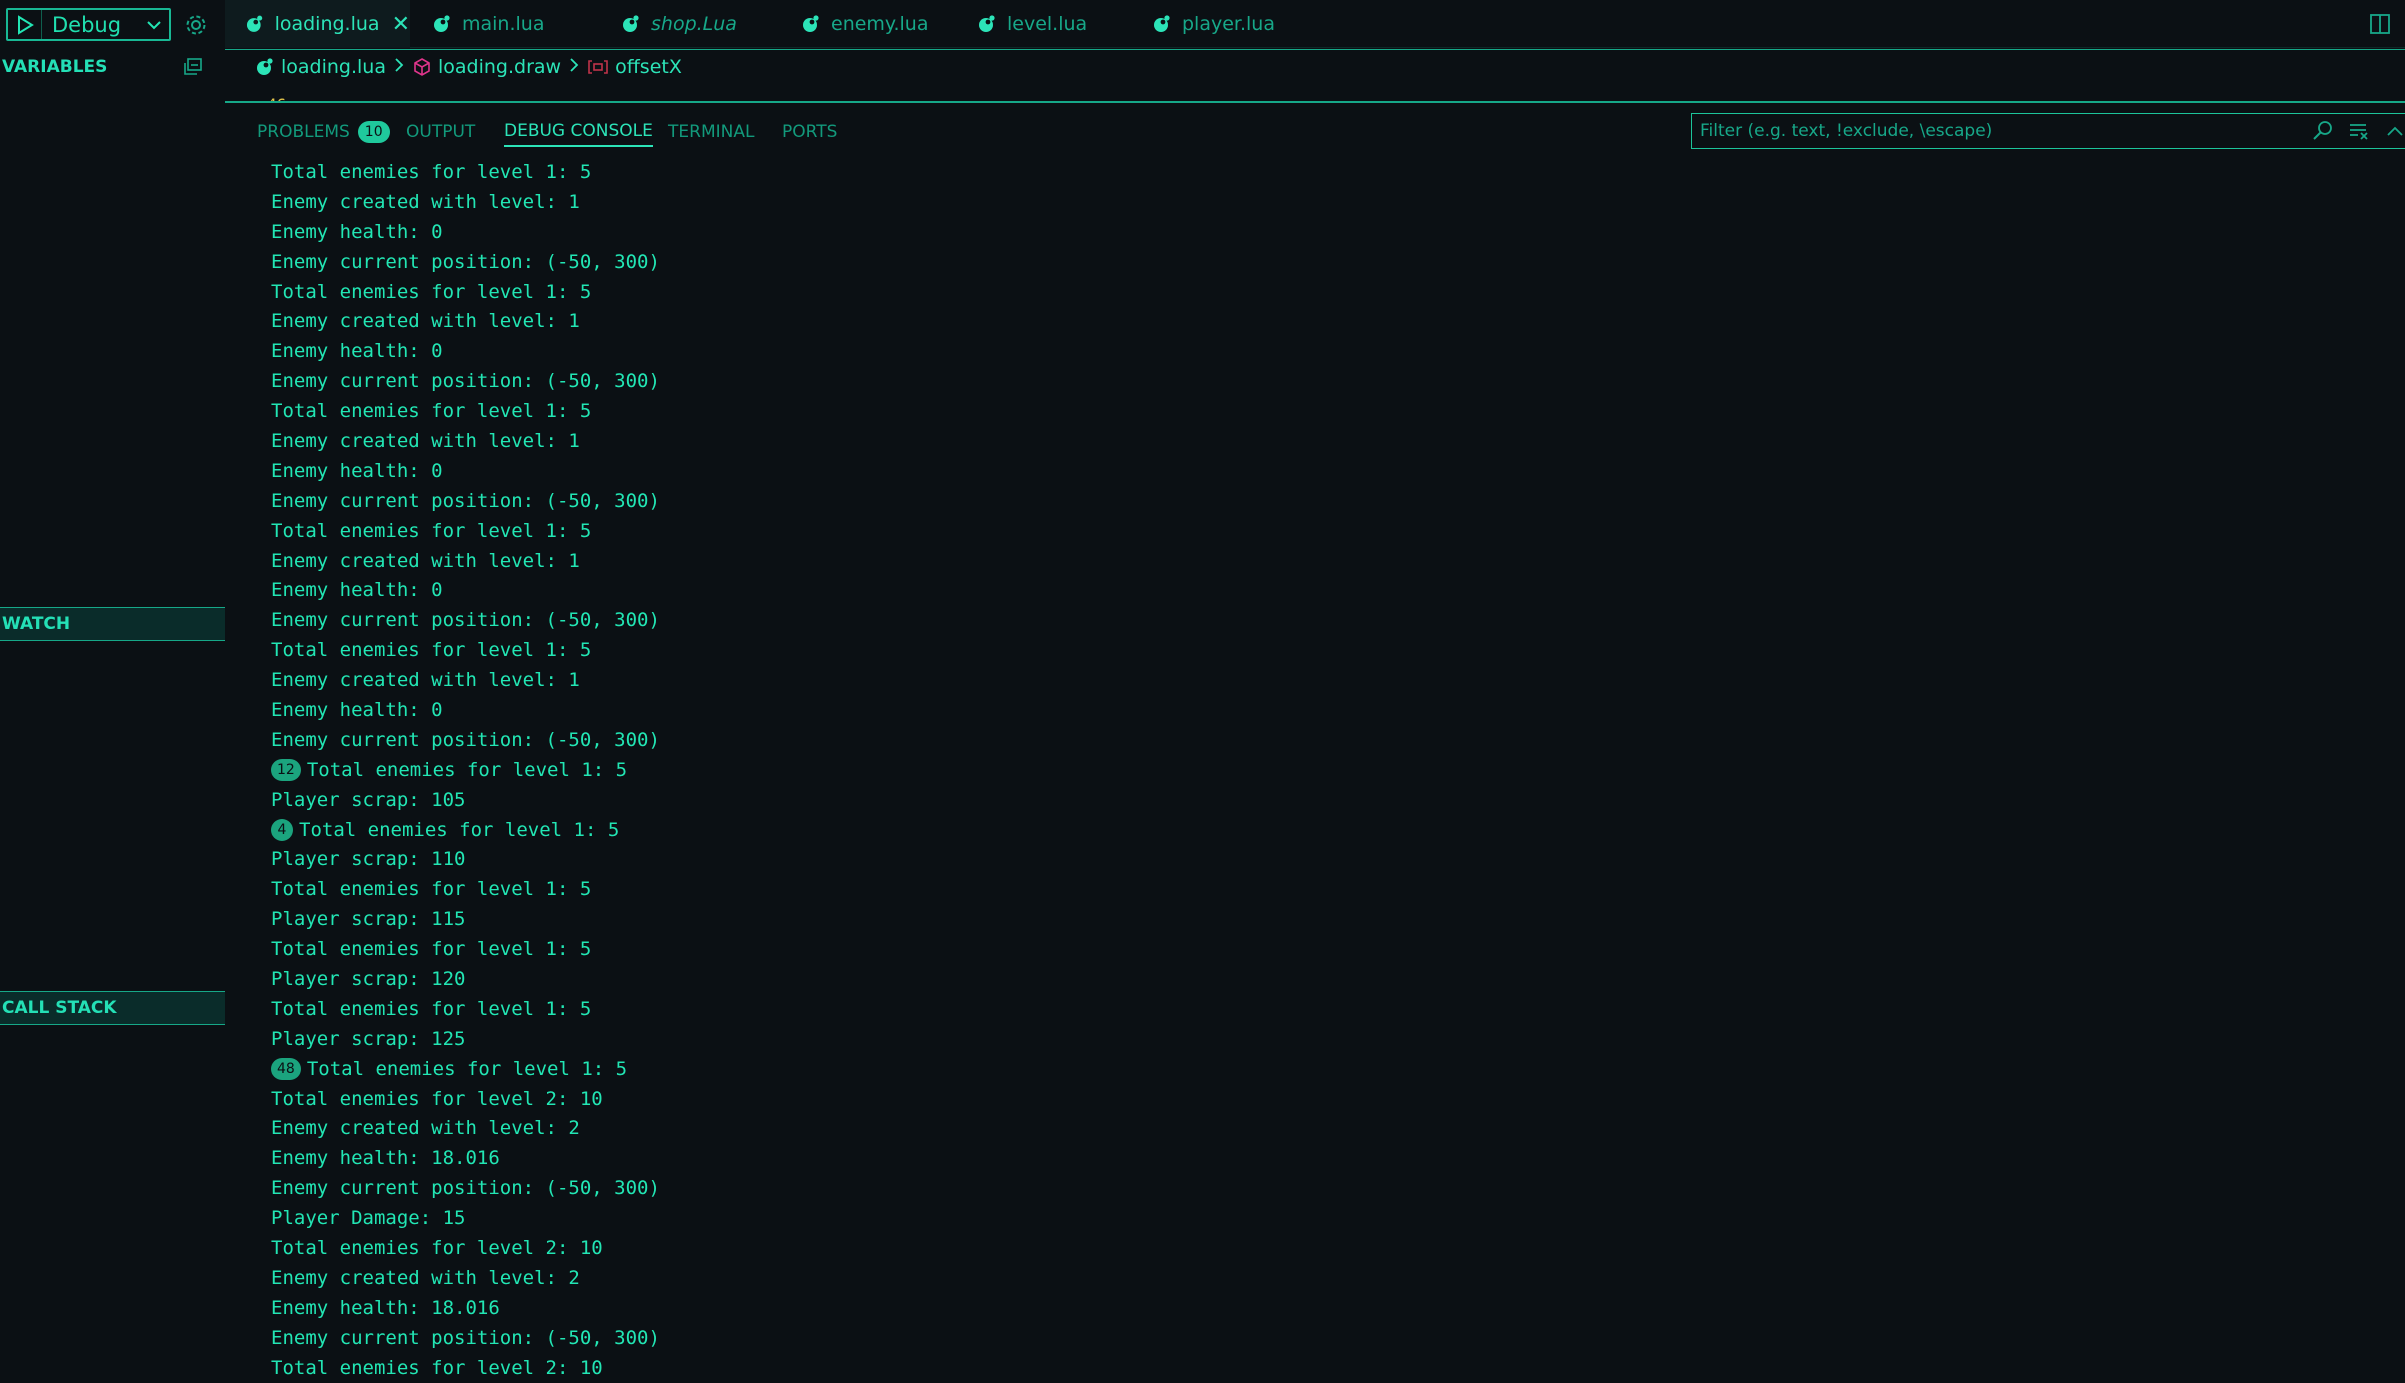 Image resolution: width=2405 pixels, height=1383 pixels. I want to click on line-number: 46, so click(276, 98).